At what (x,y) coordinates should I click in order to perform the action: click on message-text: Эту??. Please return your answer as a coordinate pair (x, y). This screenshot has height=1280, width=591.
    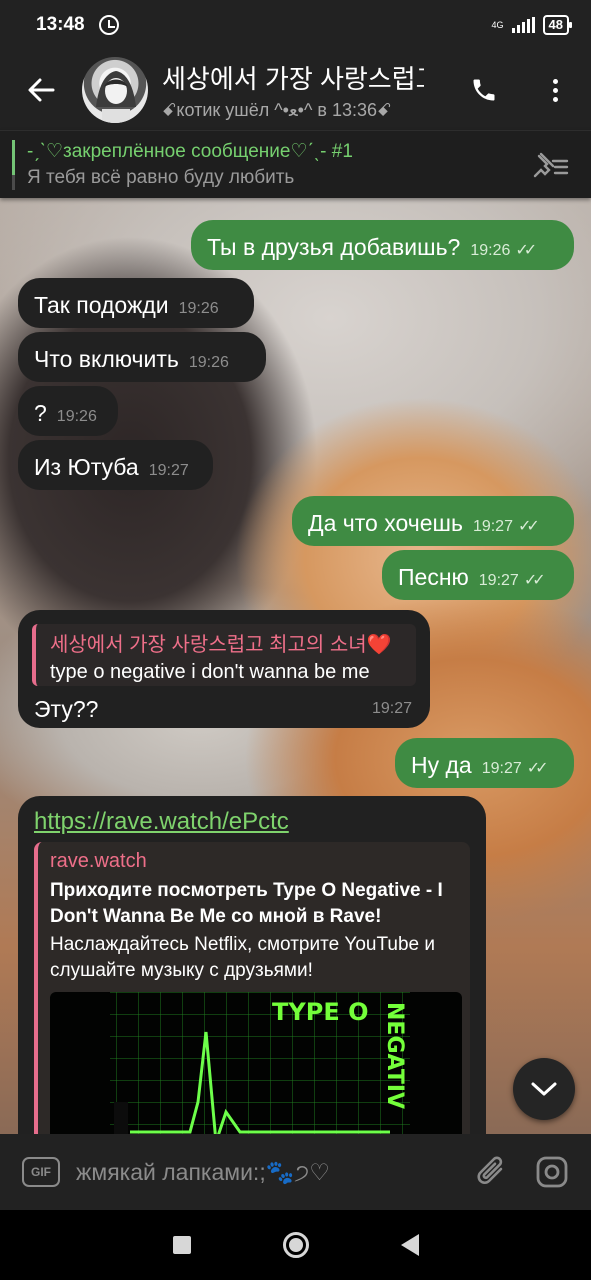
    Looking at the image, I should click on (66, 709).